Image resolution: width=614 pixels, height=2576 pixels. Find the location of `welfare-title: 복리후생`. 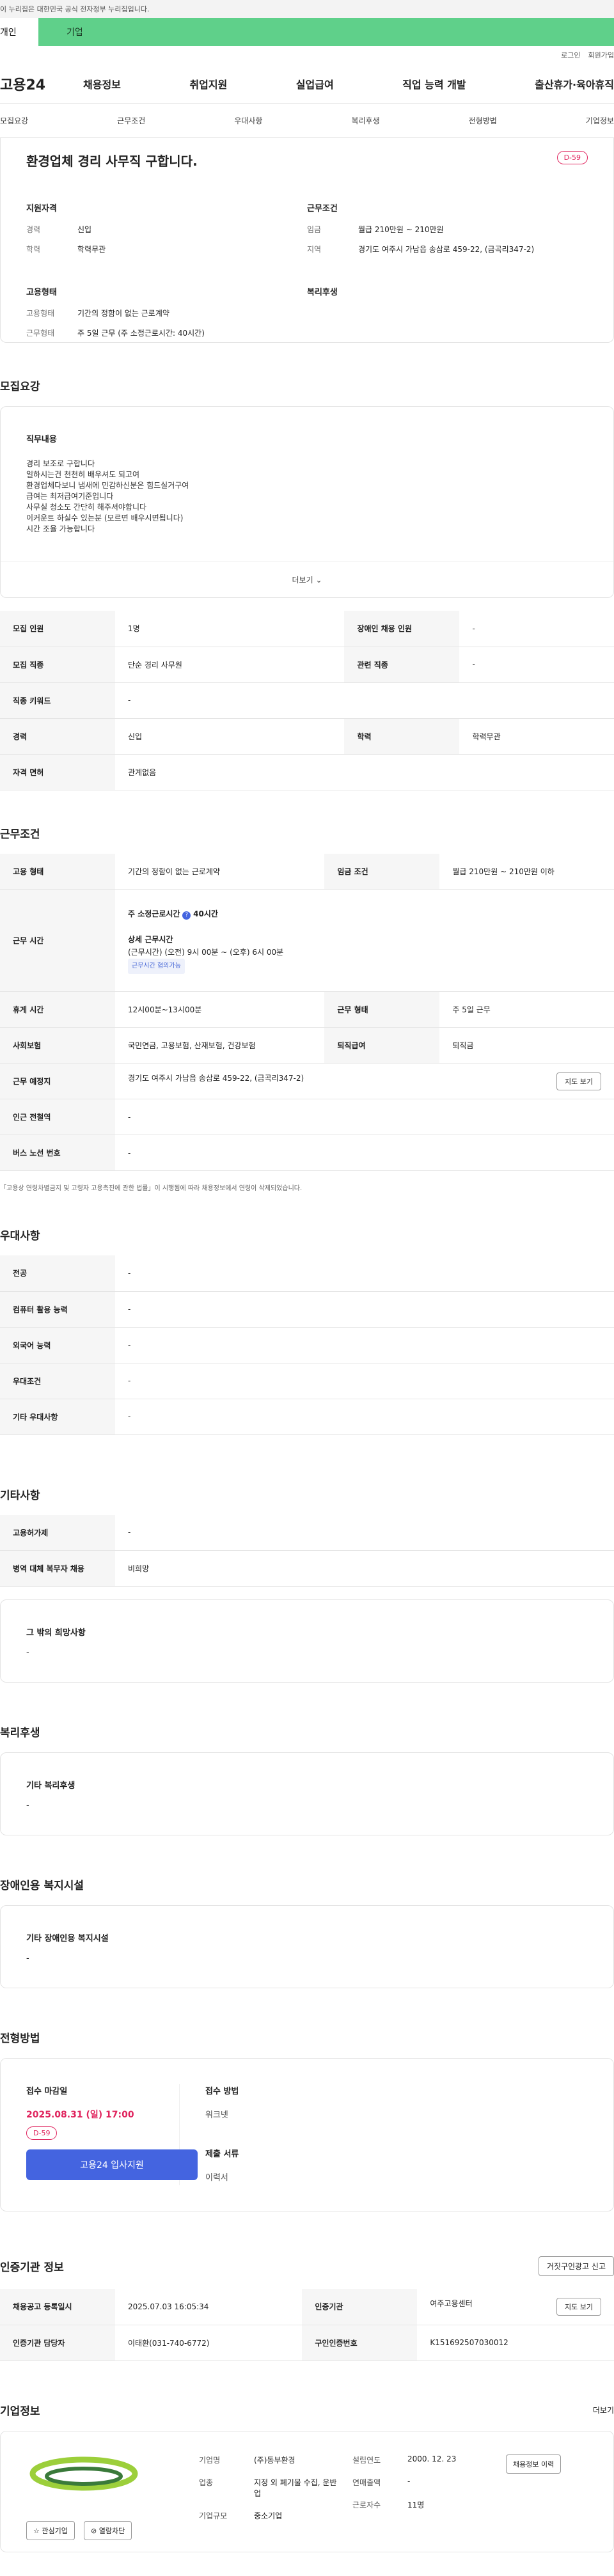

welfare-title: 복리후생 is located at coordinates (322, 292).